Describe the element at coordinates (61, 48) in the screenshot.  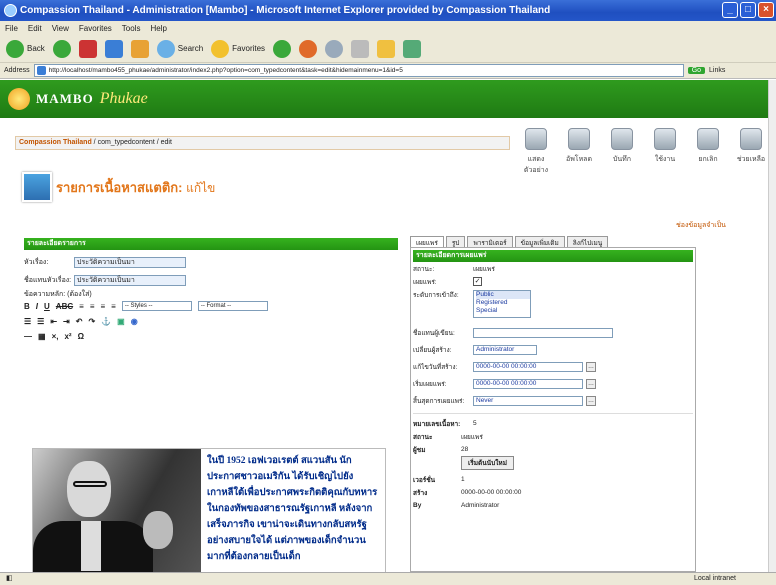
I see `forward-arrow-icon` at that location.